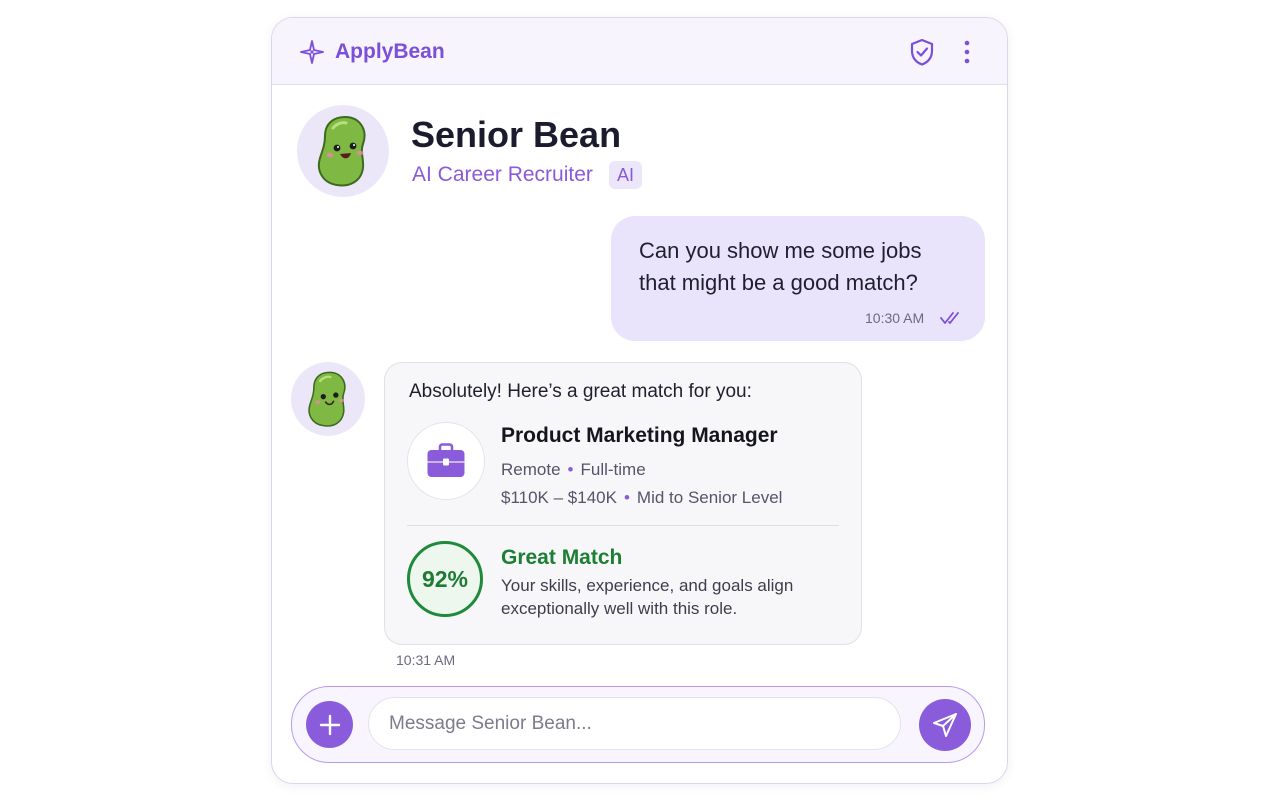 This screenshot has width=1280, height=800. I want to click on brand-name: ApplyBean, so click(390, 51).